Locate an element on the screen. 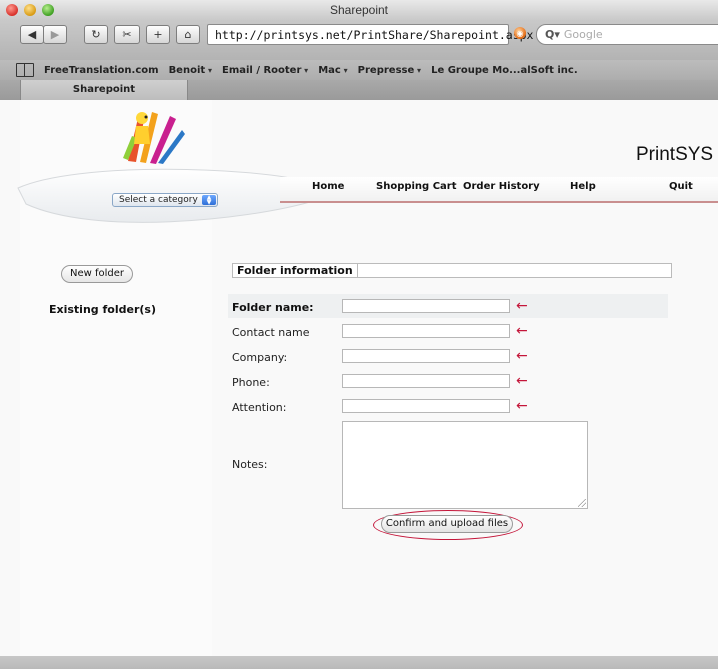 Image resolution: width=718 pixels, height=669 pixels. folder-info-header: Folder information is located at coordinates (452, 270).